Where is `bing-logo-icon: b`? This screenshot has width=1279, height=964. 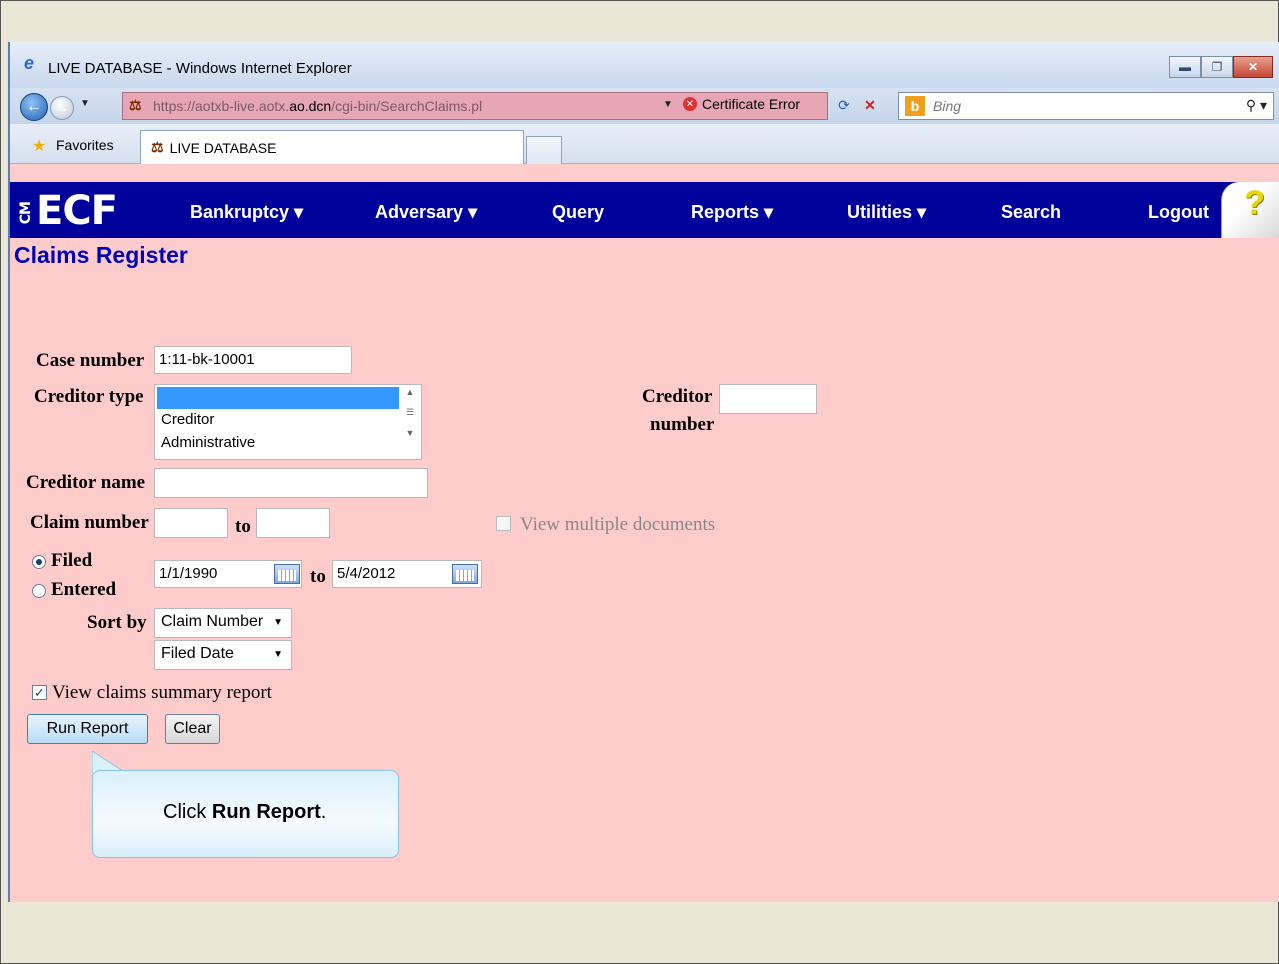
bing-logo-icon: b is located at coordinates (915, 106).